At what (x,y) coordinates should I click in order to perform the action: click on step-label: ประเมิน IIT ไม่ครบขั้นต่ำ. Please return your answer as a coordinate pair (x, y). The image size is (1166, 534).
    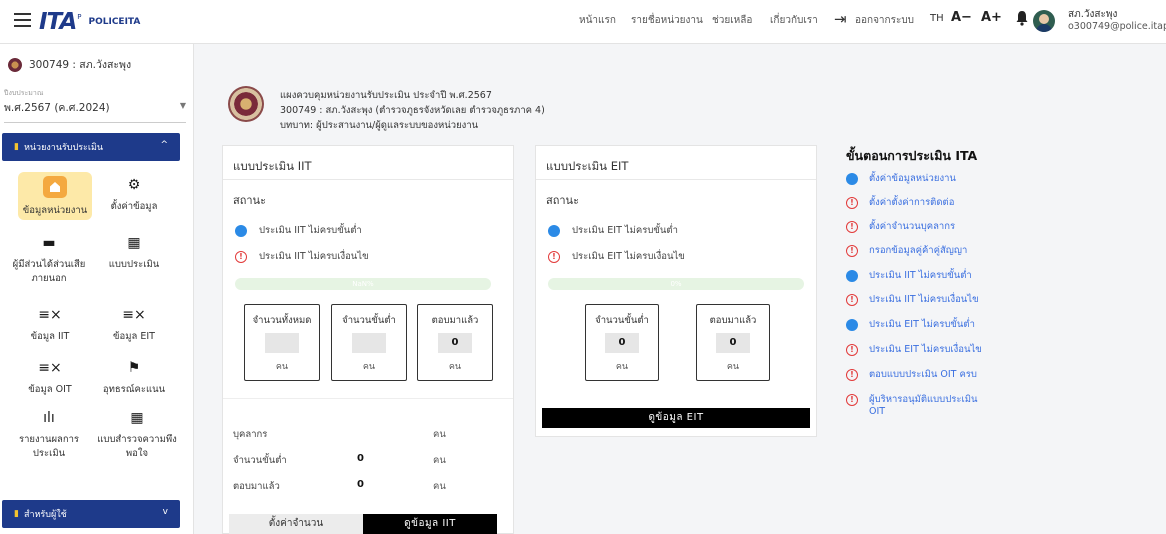
    Looking at the image, I should click on (920, 275).